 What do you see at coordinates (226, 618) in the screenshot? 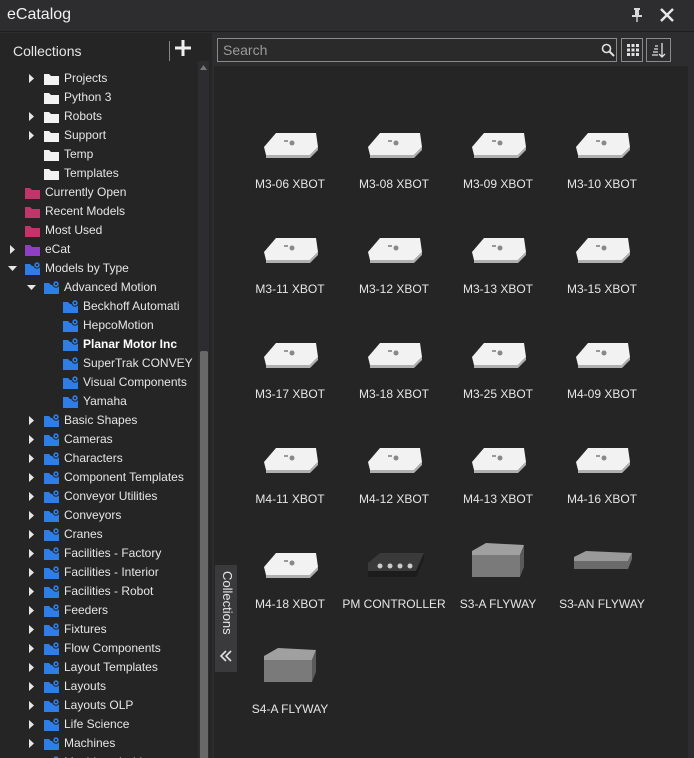
I see `collections-side-tab: Collections` at bounding box center [226, 618].